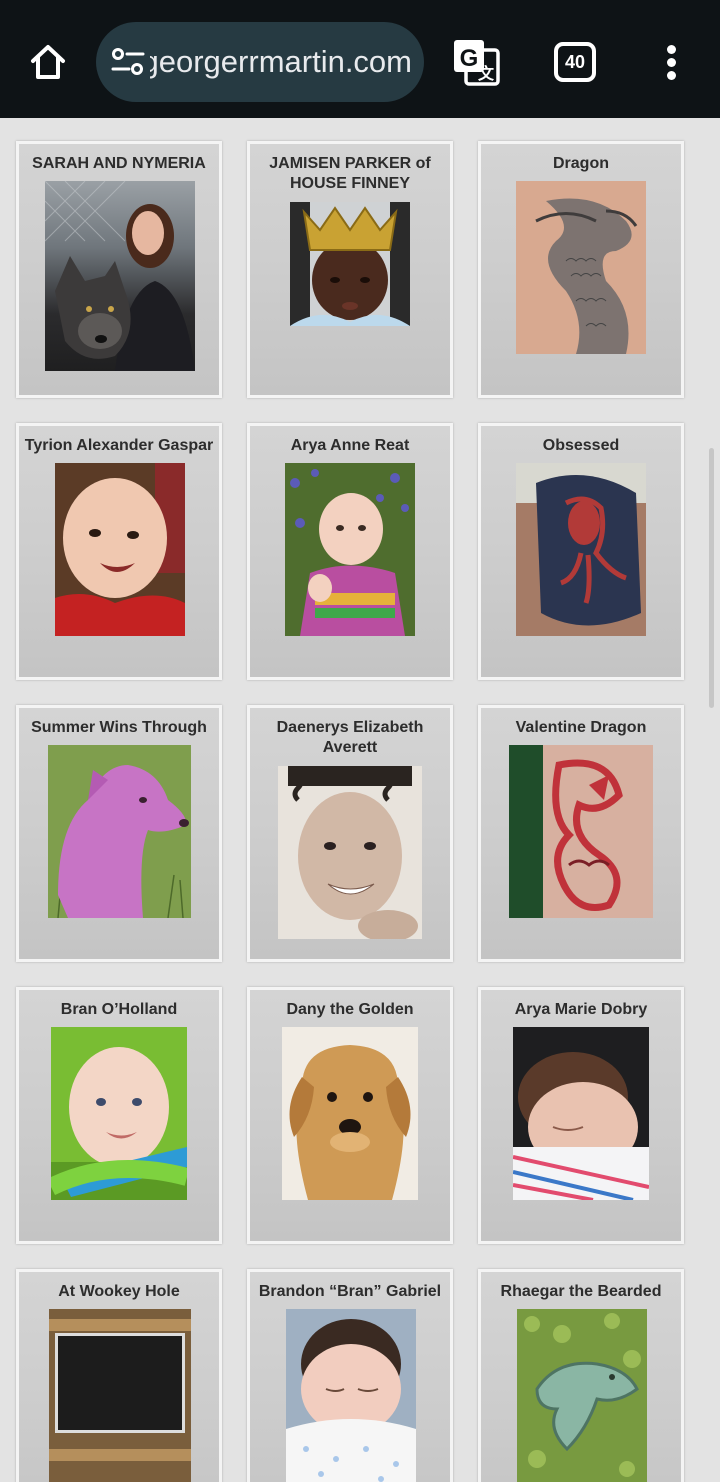 The width and height of the screenshot is (720, 1482). I want to click on translate-icon: G 文, so click(477, 63).